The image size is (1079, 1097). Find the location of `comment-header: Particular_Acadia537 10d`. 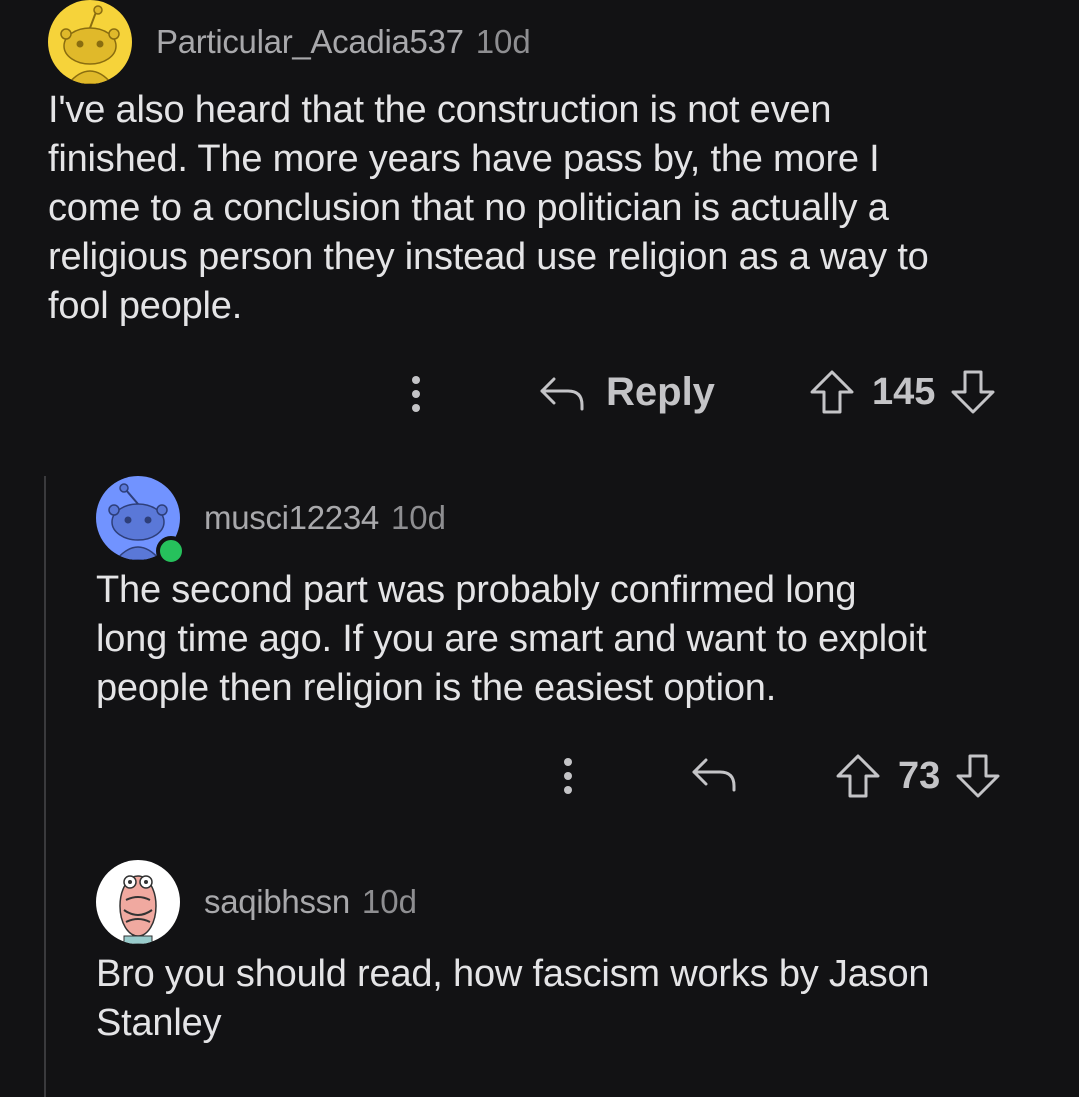

comment-header: Particular_Acadia537 10d is located at coordinates (289, 42).